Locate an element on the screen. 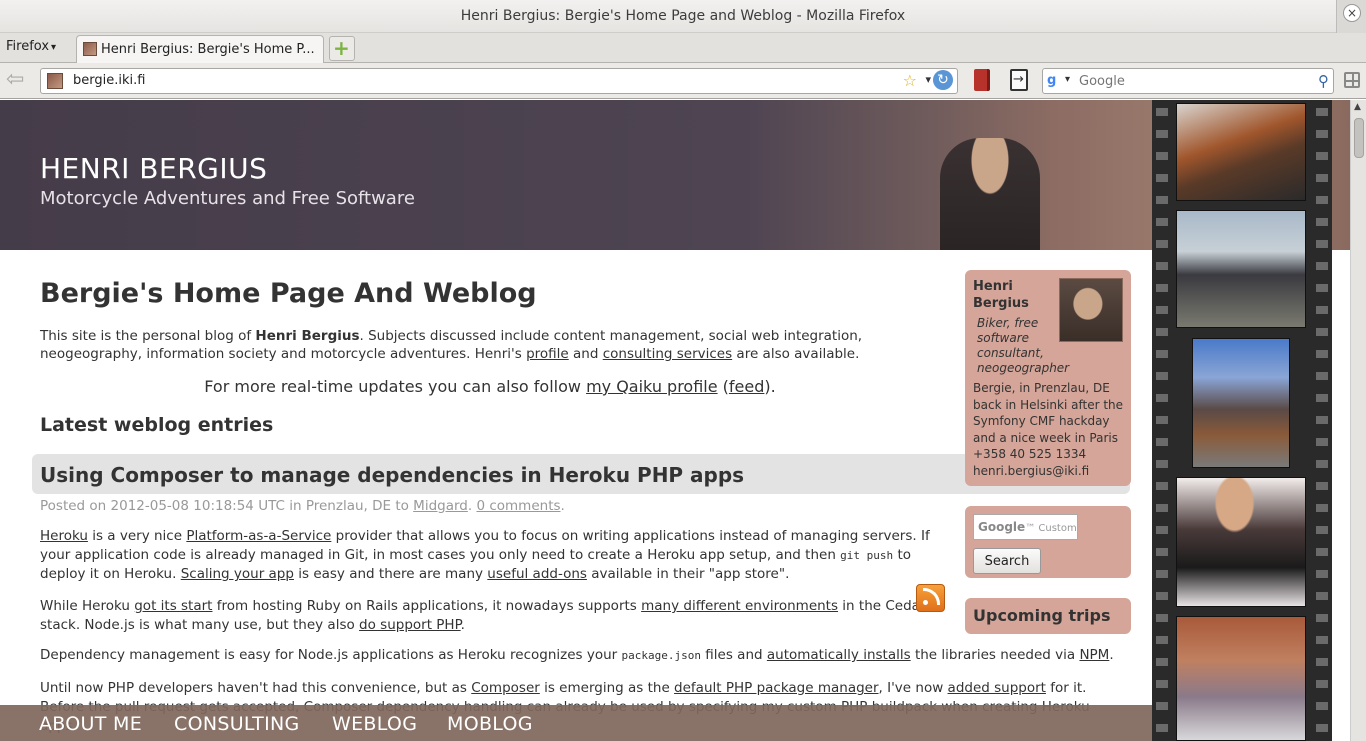 Image resolution: width=1366 pixels, height=741 pixels. latest-entries-heading: Latest weblog entries is located at coordinates (157, 425).